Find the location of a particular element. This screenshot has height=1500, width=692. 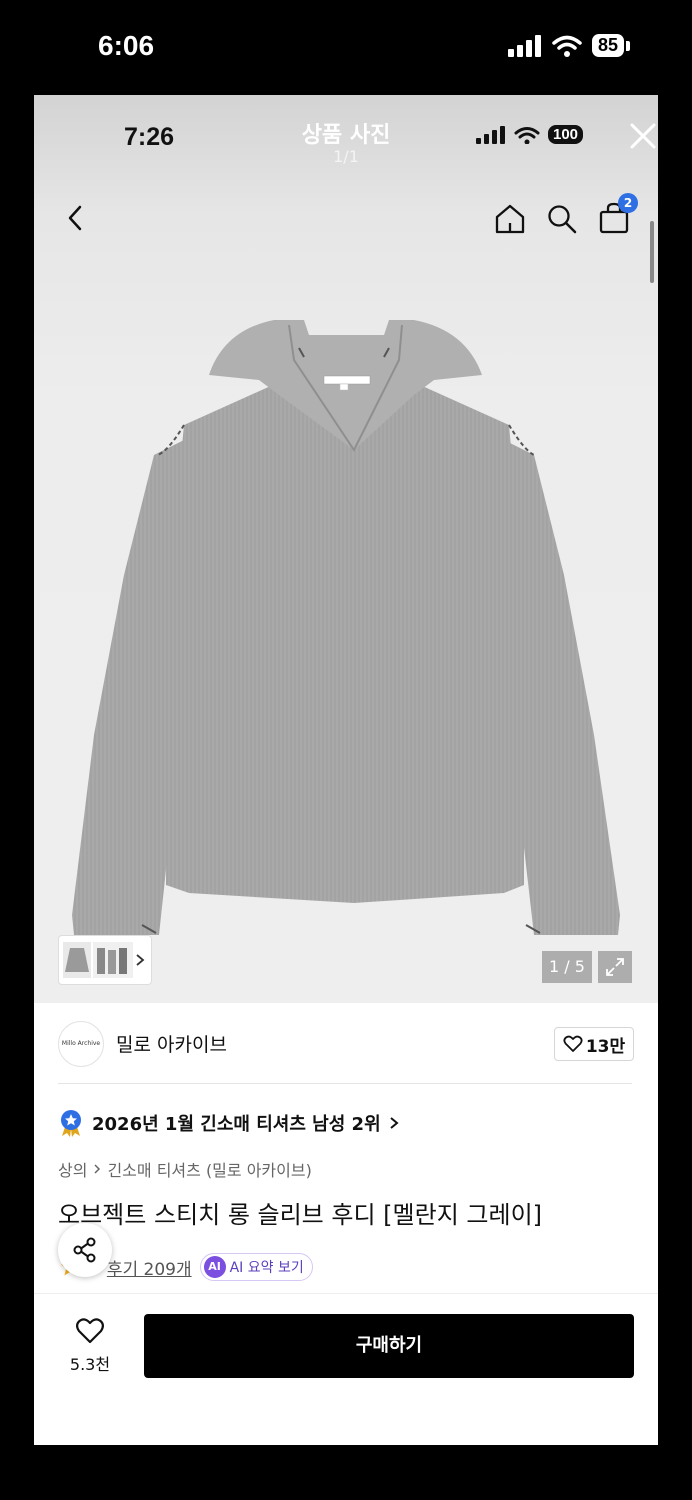

expand-icon is located at coordinates (615, 967).